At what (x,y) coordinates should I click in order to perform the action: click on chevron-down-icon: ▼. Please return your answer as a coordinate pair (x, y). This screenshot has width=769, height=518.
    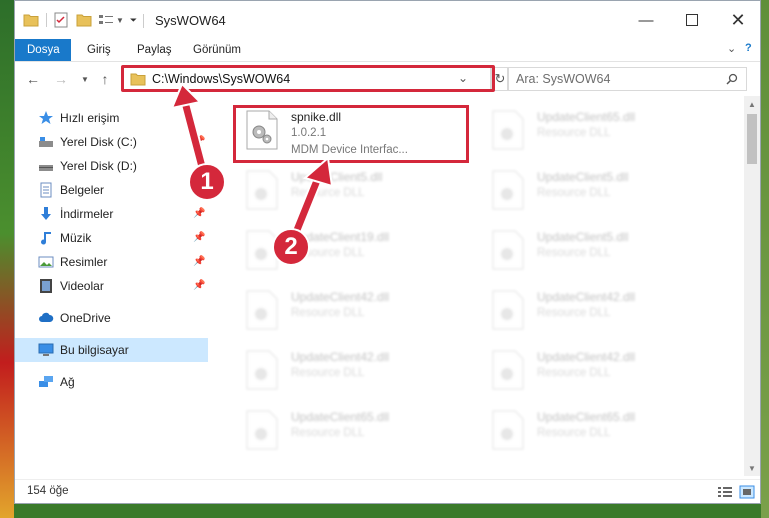
    Looking at the image, I should click on (85, 79).